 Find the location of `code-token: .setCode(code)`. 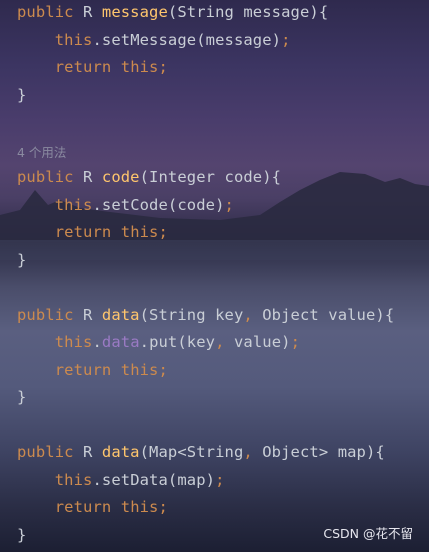

code-token: .setCode(code) is located at coordinates (158, 205).